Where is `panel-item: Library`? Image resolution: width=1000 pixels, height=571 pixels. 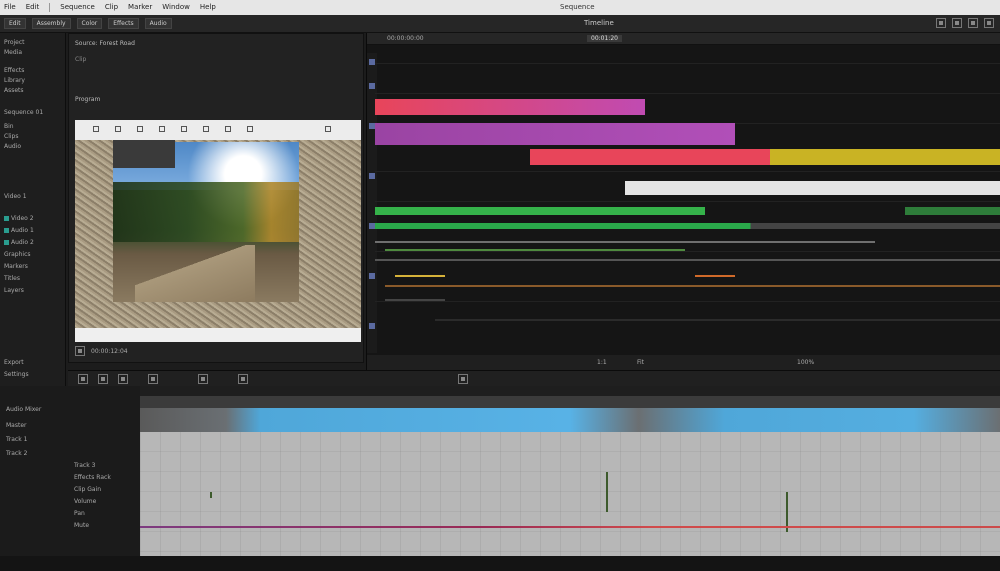 panel-item: Library is located at coordinates (14, 80).